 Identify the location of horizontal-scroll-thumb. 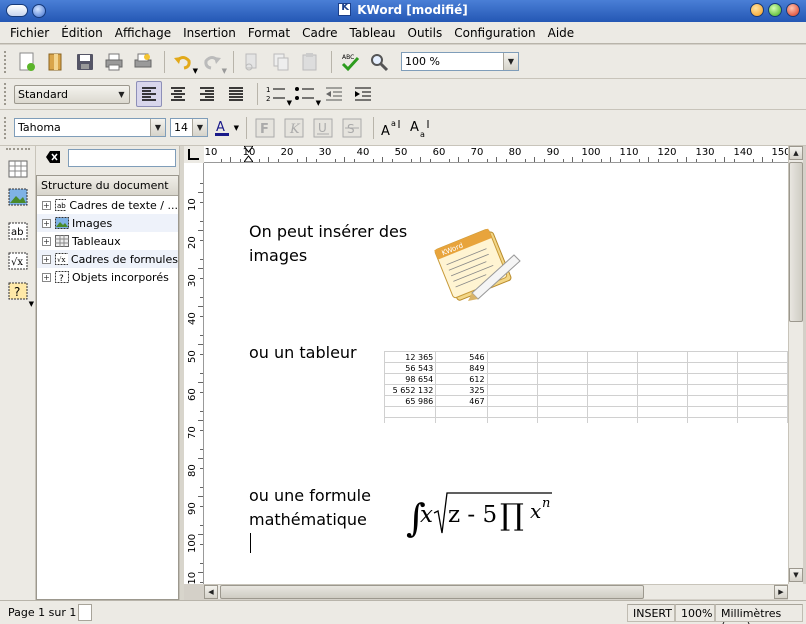
(432, 592).